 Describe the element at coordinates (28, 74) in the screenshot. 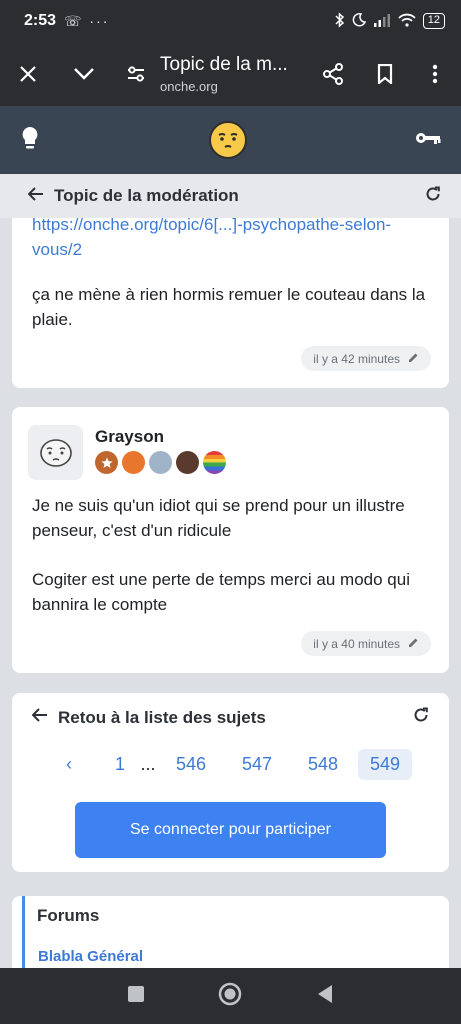

I see `close-icon` at that location.